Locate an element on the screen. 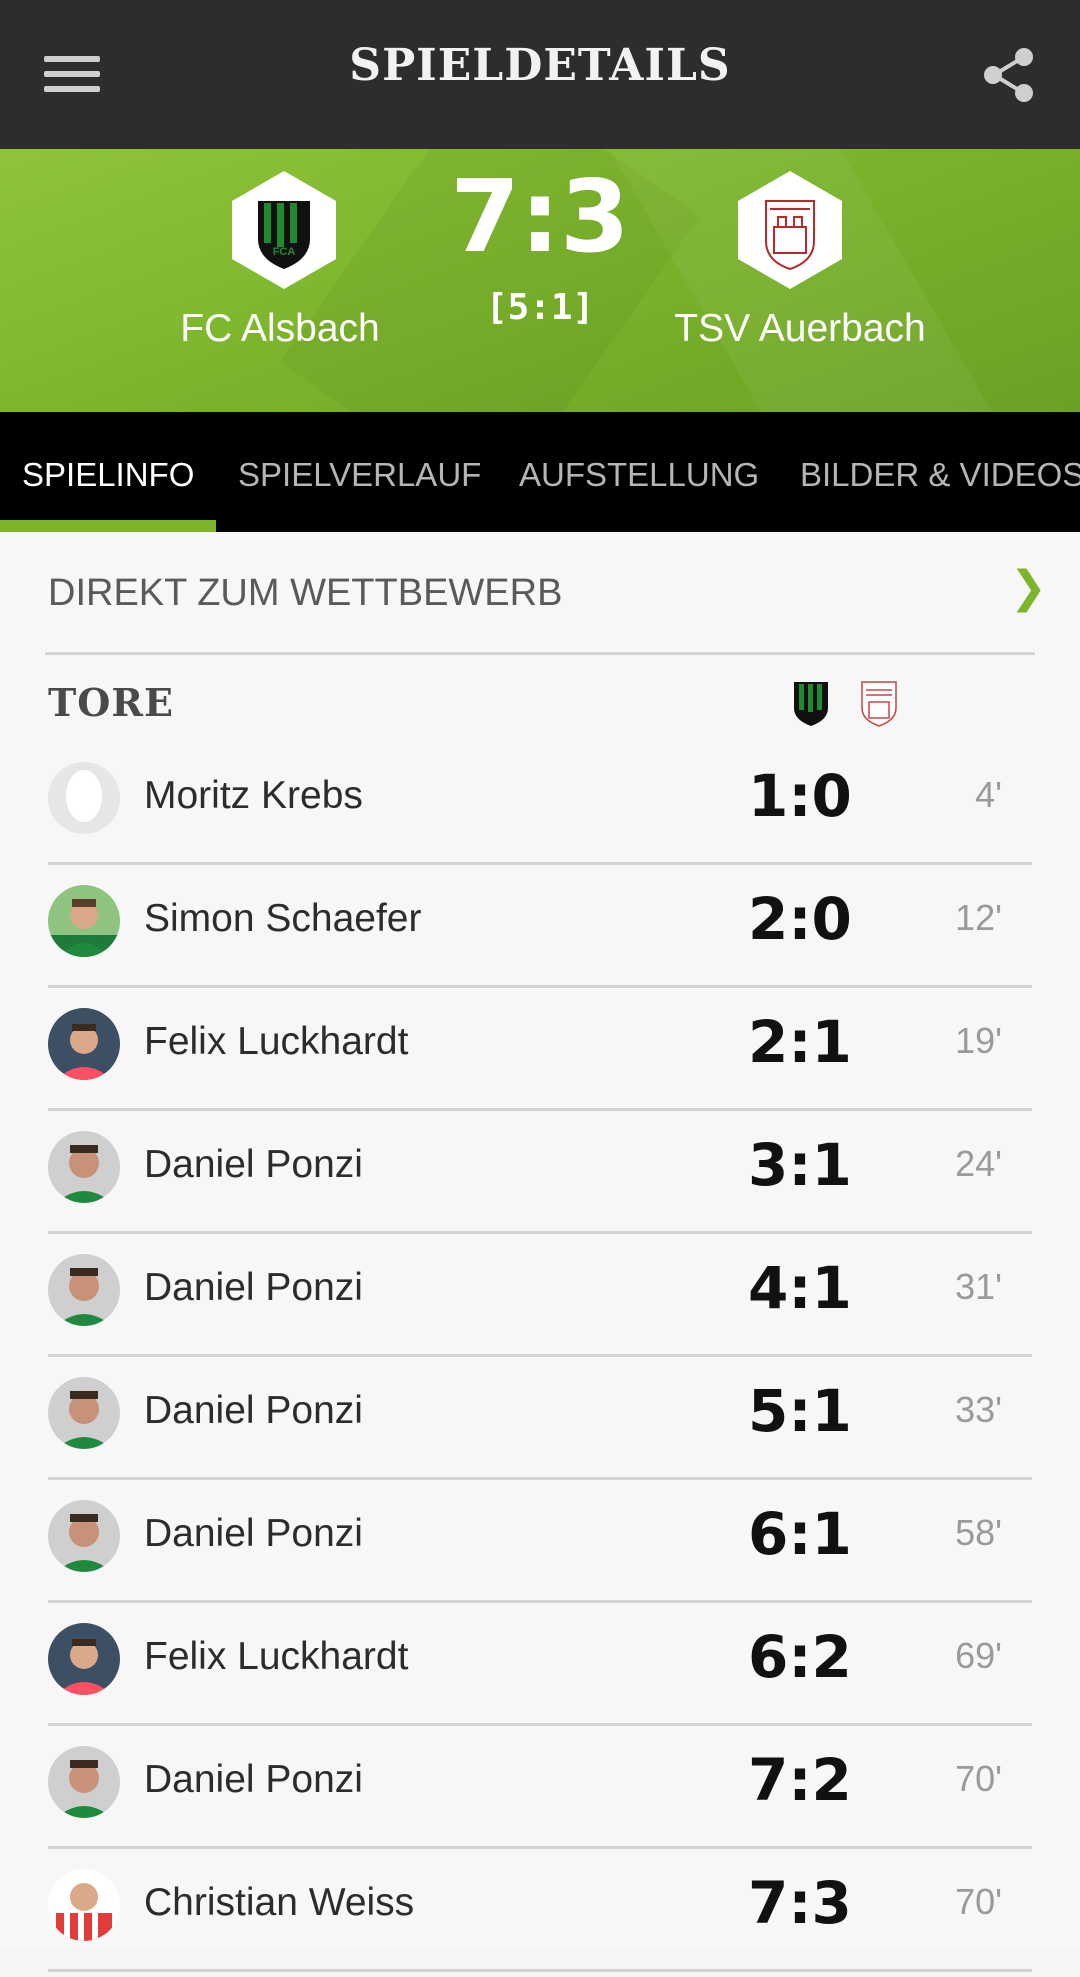 The image size is (1080, 1977). goal-minute: 24' is located at coordinates (978, 1163).